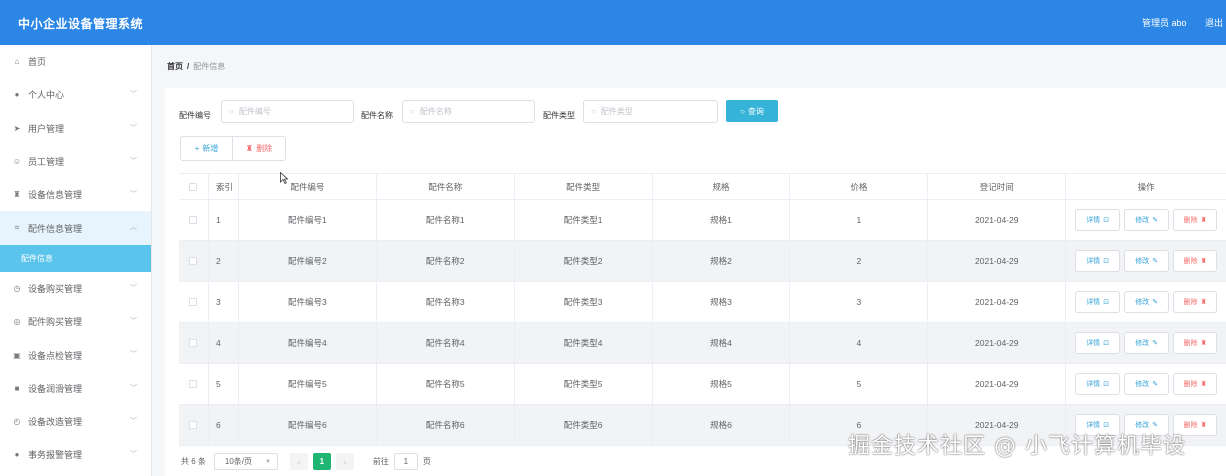 The image size is (1226, 476). Describe the element at coordinates (17, 455) in the screenshot. I see `person-icon: ●` at that location.